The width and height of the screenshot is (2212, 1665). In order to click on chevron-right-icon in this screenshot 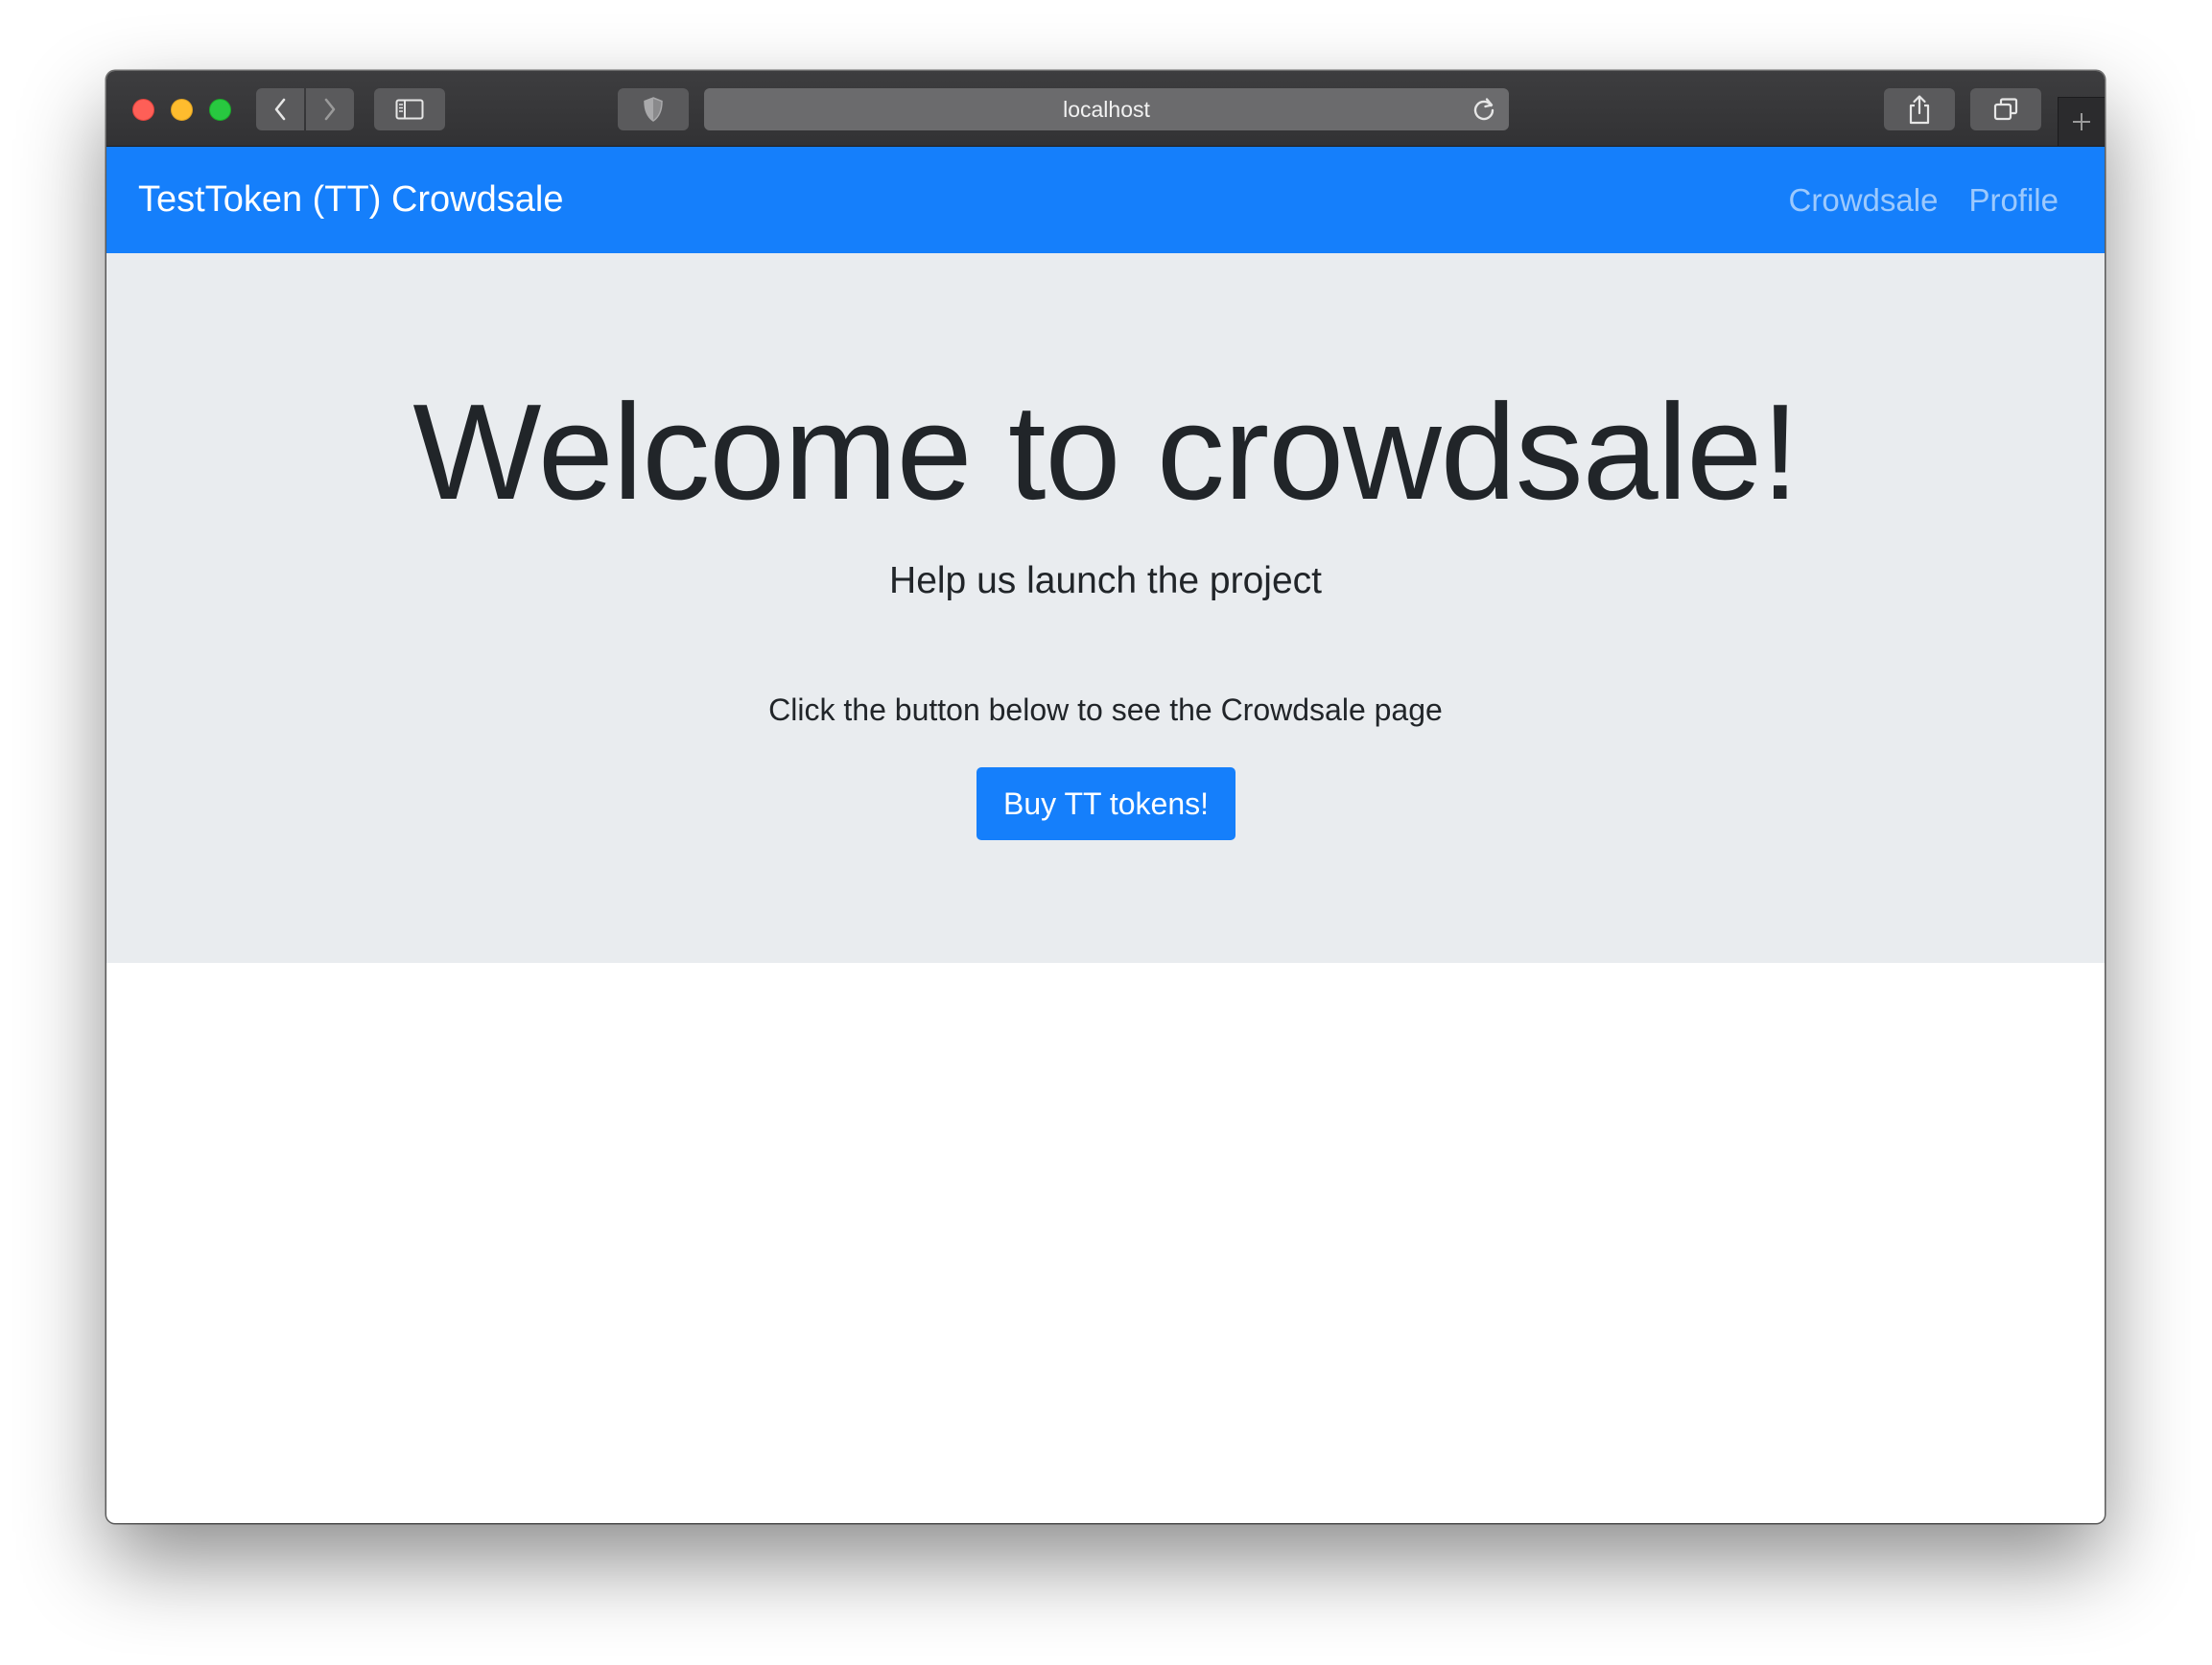, I will do `click(330, 110)`.